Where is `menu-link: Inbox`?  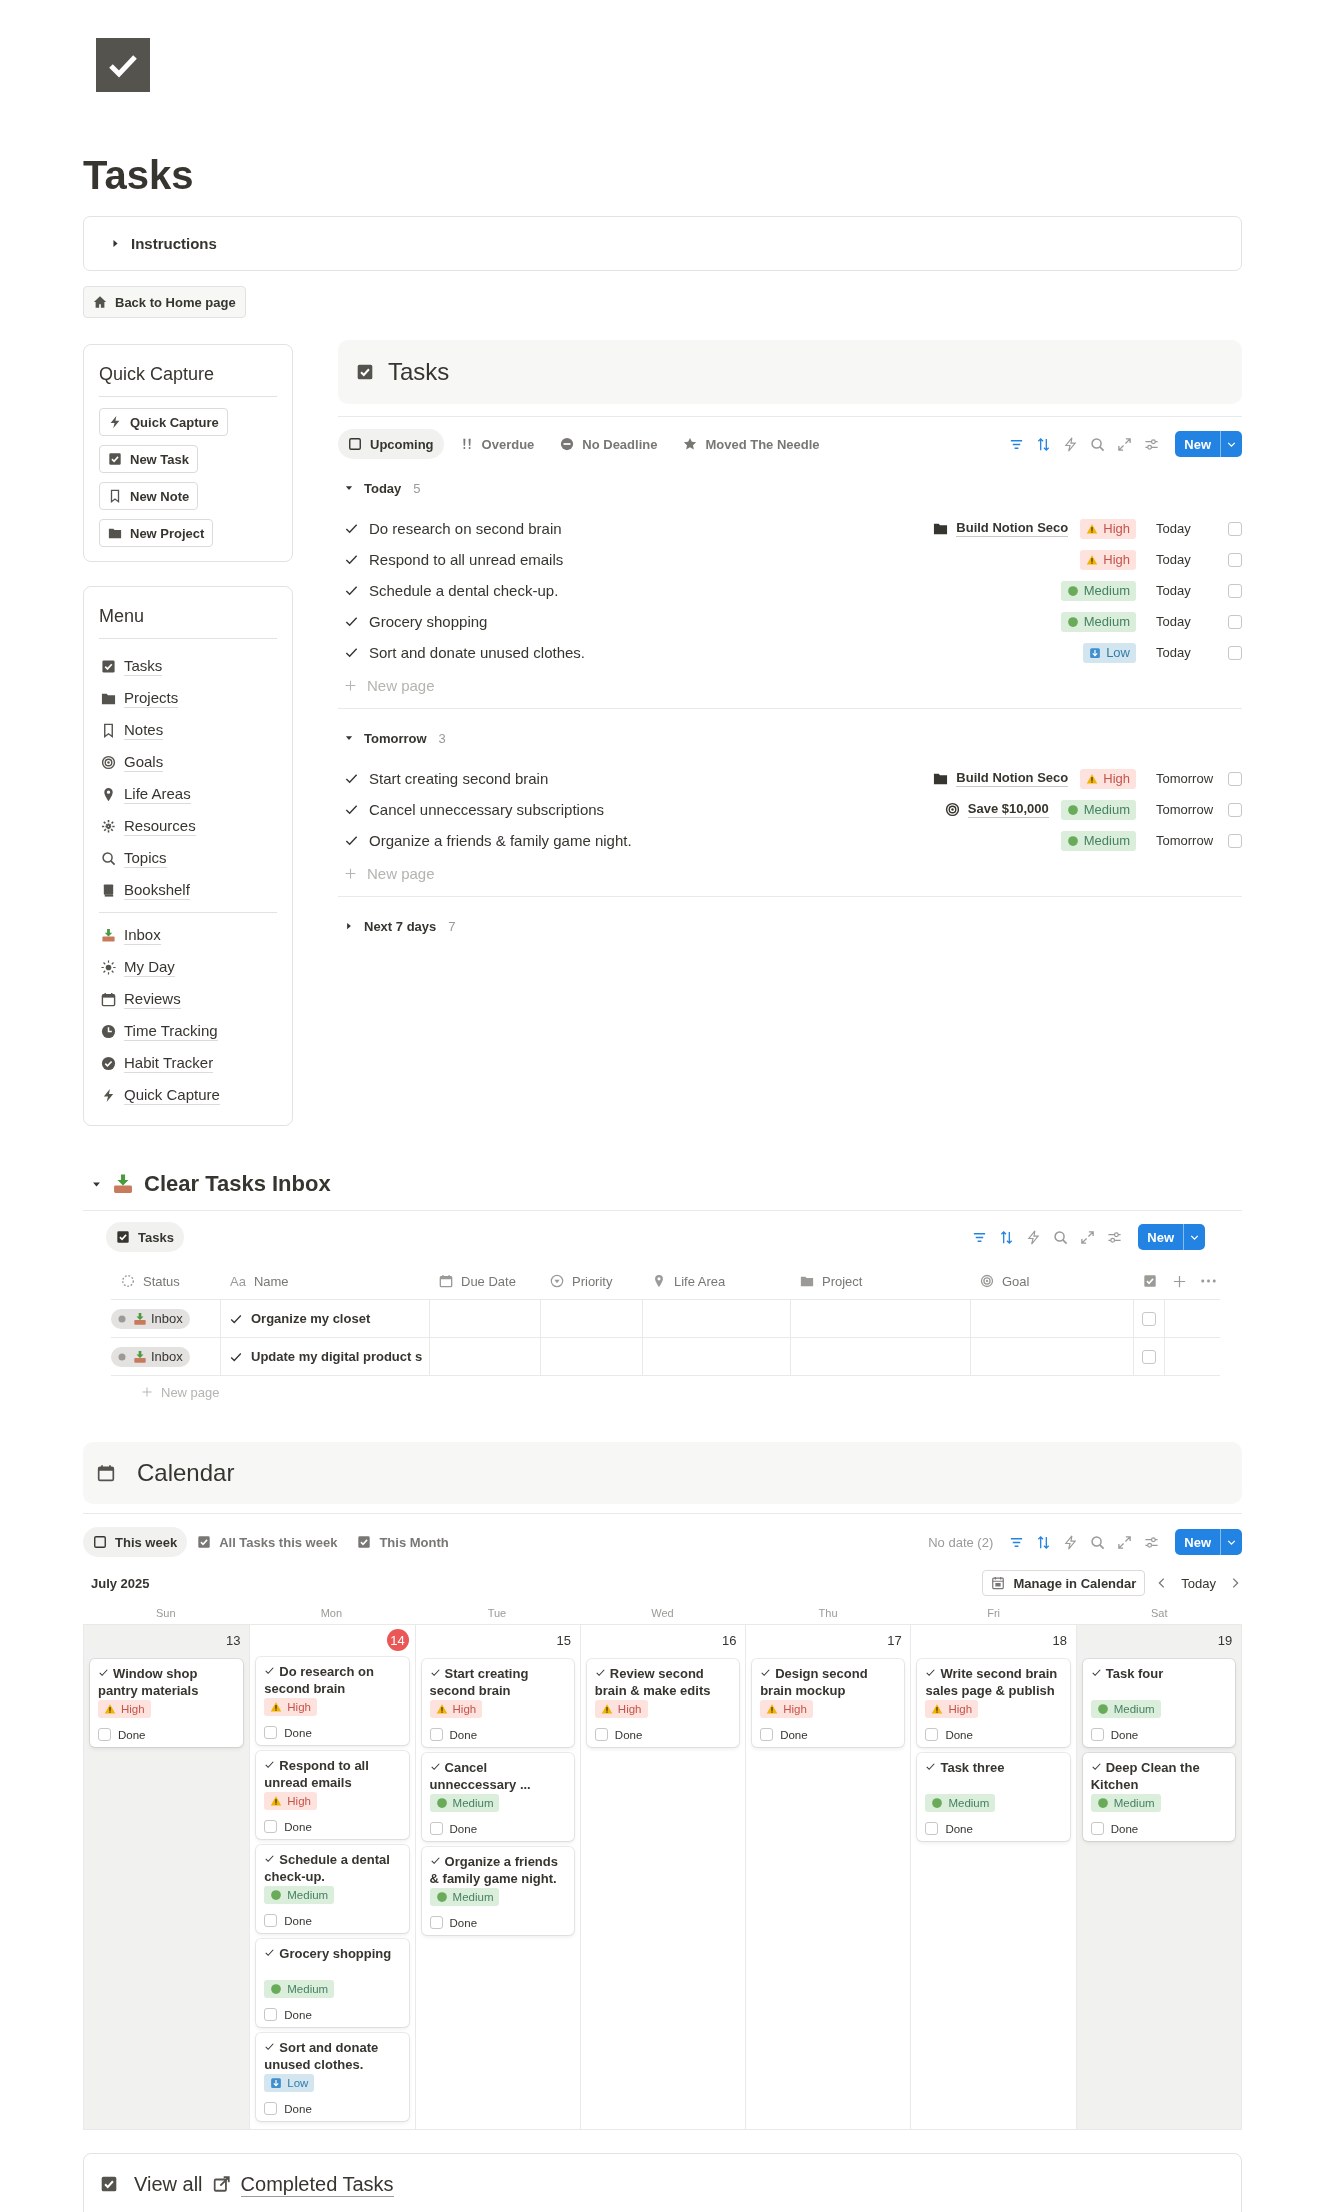
menu-link: Inbox is located at coordinates (142, 935).